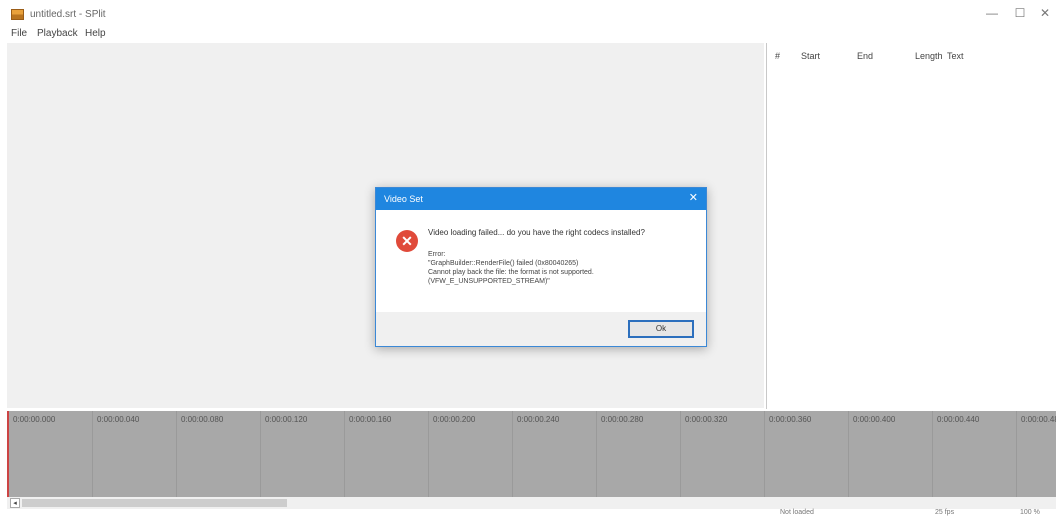 This screenshot has height=519, width=1056. Describe the element at coordinates (19, 33) in the screenshot. I see `menu-file: File` at that location.